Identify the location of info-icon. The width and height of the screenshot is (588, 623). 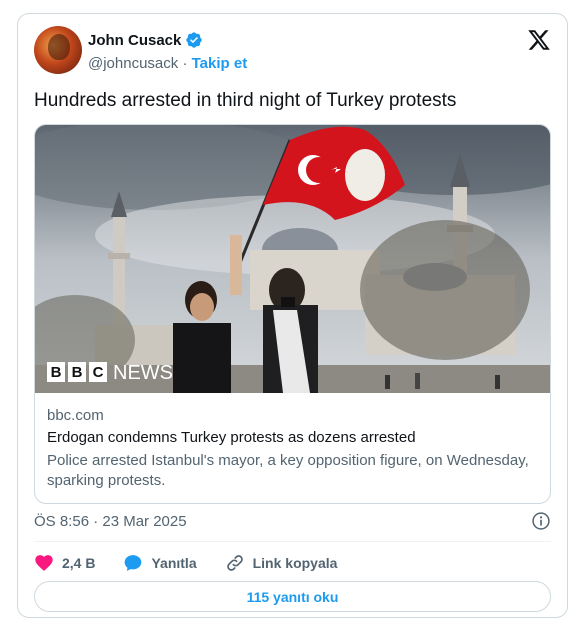
(541, 521).